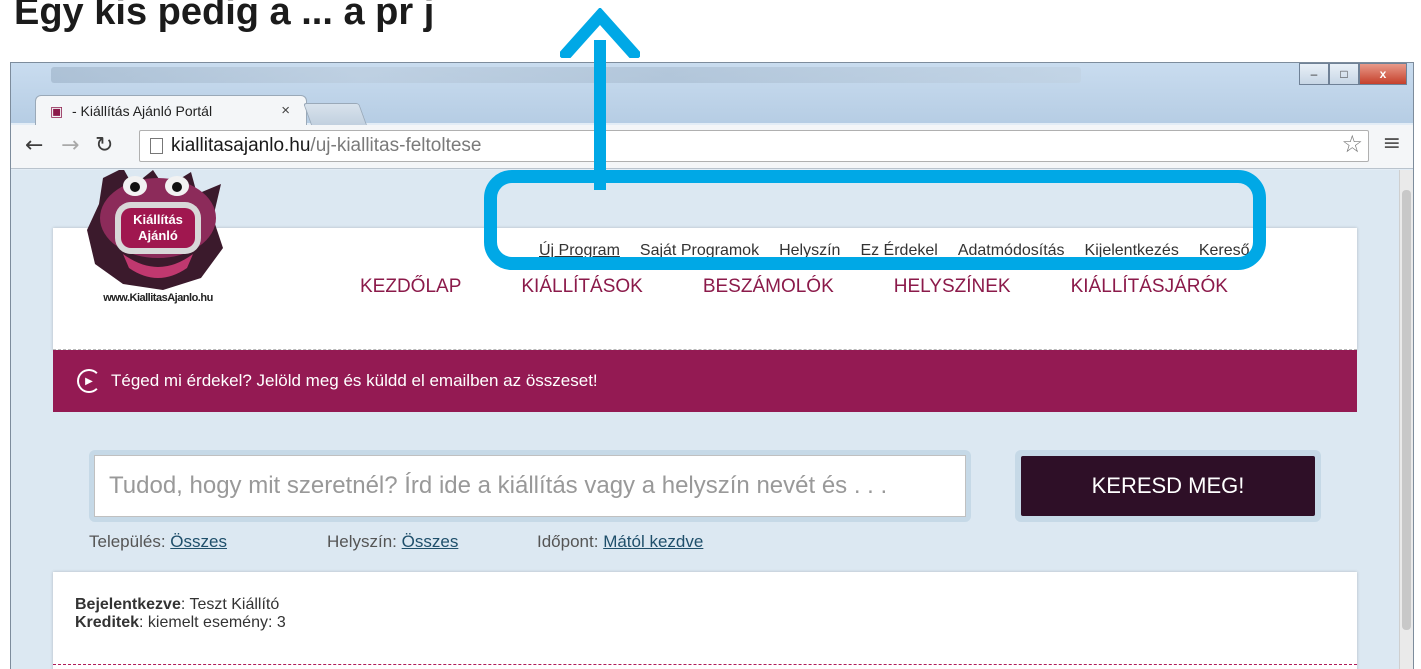  What do you see at coordinates (600, 115) in the screenshot?
I see `annotation-arrow-shaft` at bounding box center [600, 115].